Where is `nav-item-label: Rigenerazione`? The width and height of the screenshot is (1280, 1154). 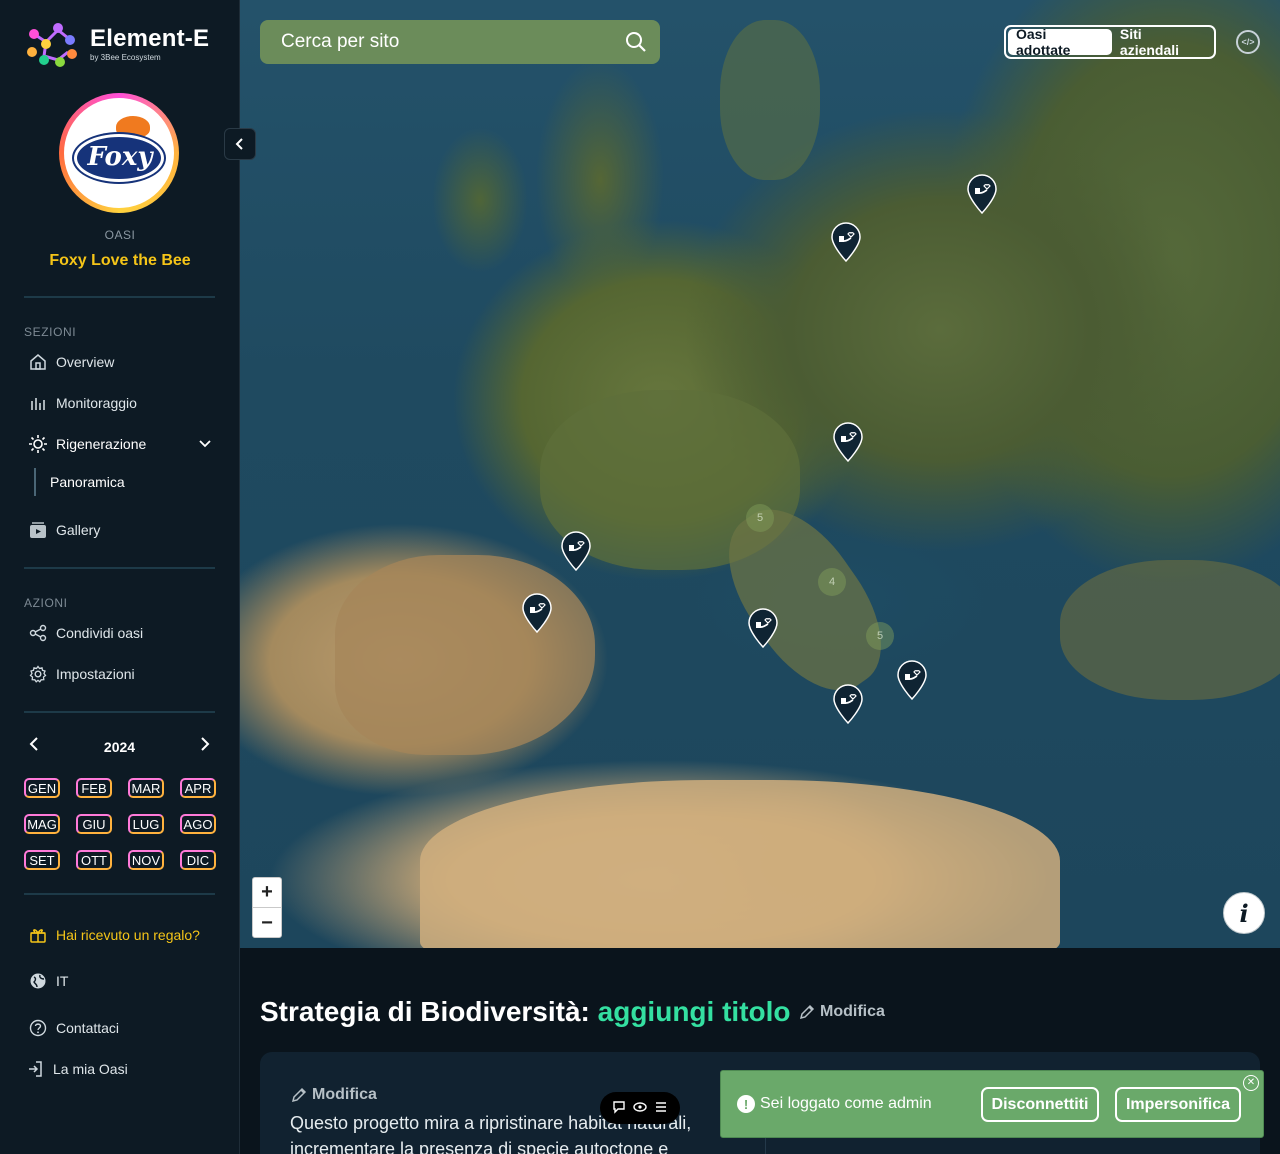 nav-item-label: Rigenerazione is located at coordinates (101, 444).